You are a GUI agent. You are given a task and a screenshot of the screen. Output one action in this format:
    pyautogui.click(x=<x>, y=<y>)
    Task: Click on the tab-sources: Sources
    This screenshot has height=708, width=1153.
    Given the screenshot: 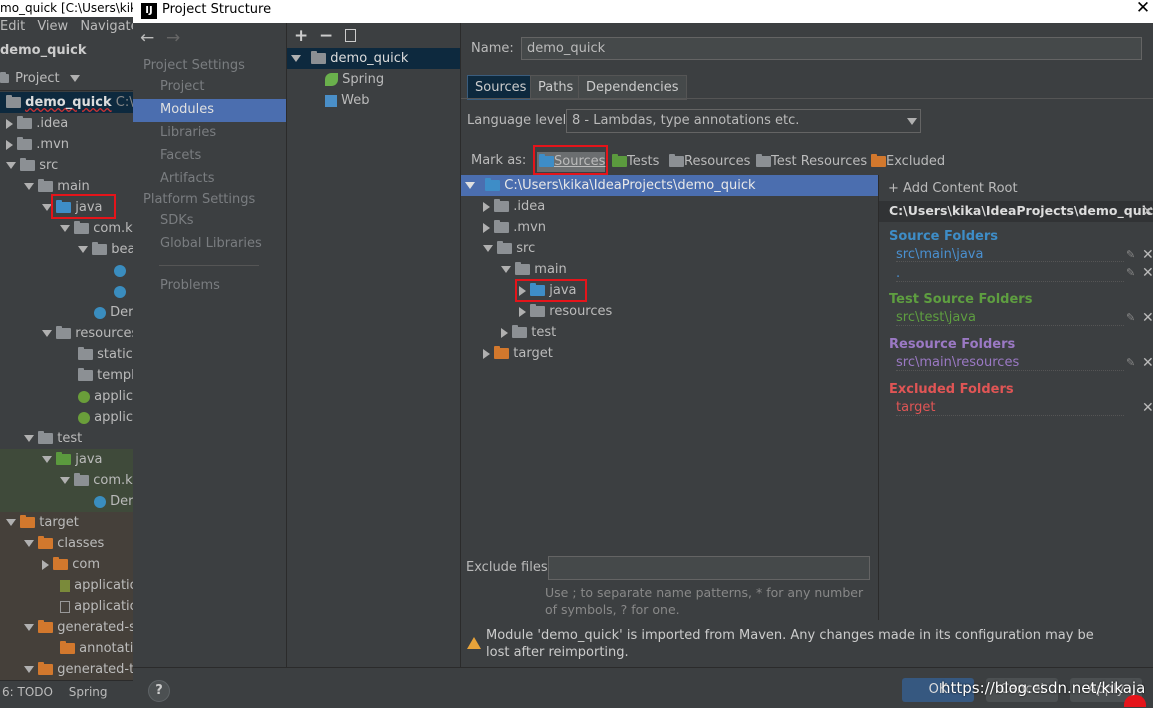 What is the action you would take?
    pyautogui.click(x=501, y=87)
    